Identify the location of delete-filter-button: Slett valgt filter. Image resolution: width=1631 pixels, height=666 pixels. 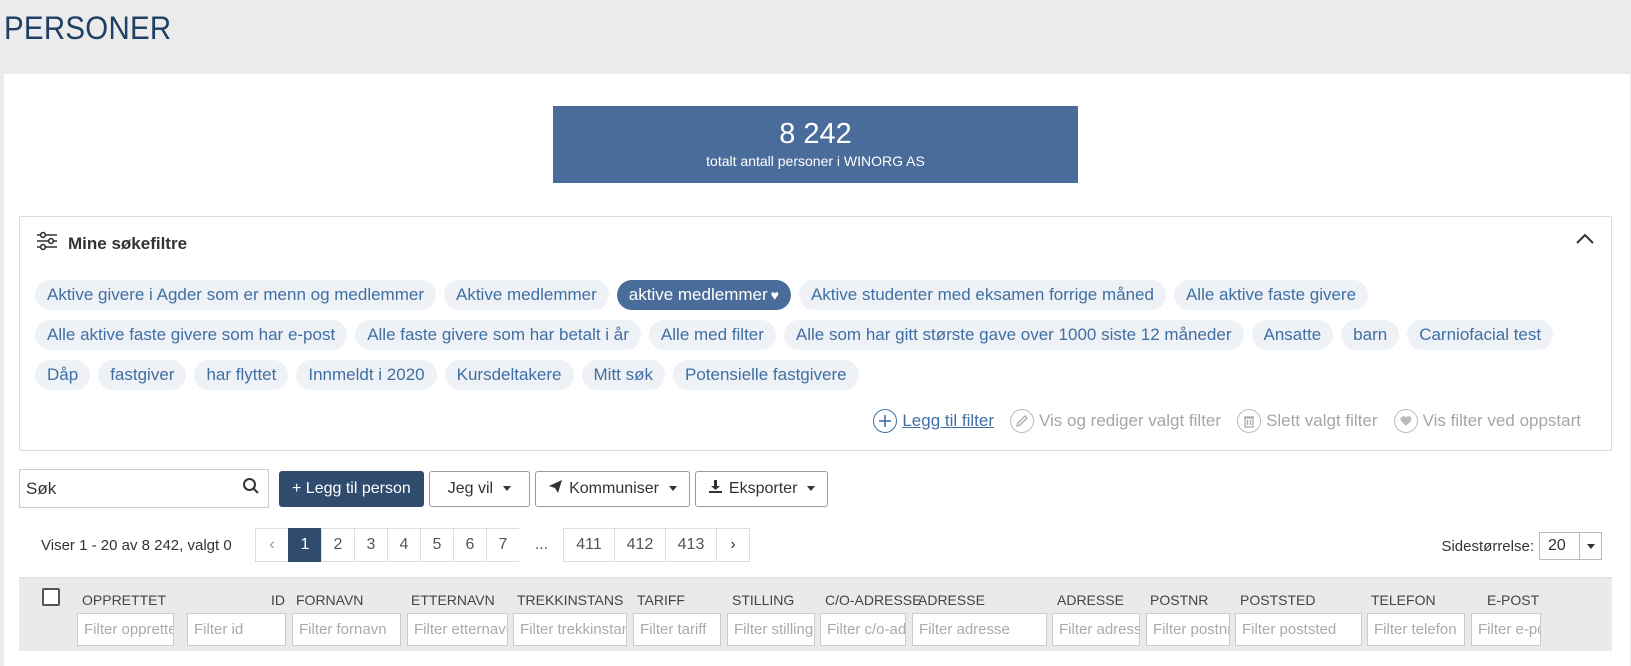
(1307, 421).